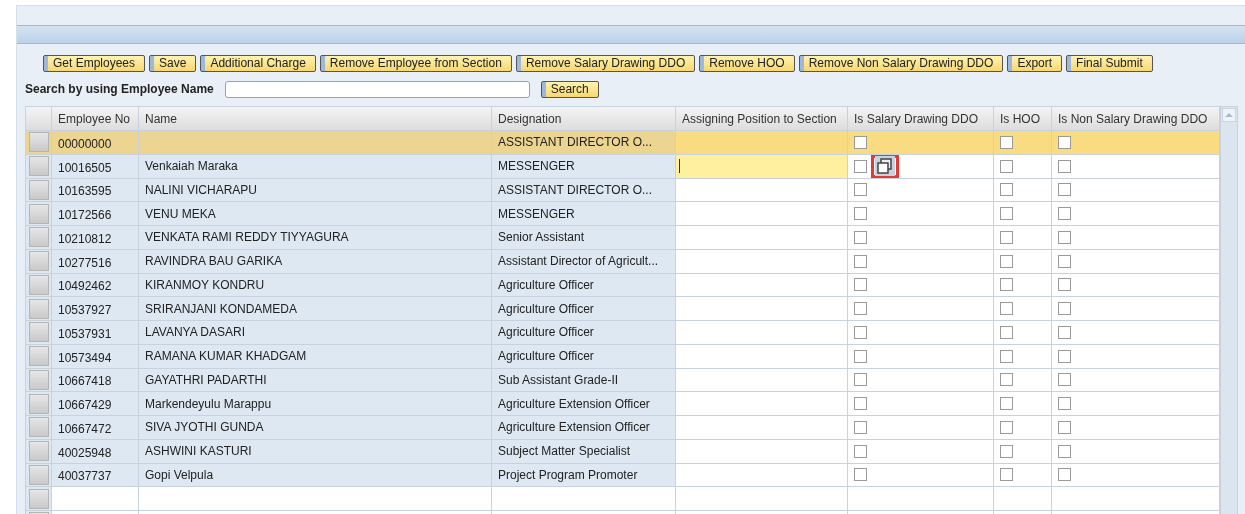 The width and height of the screenshot is (1245, 514). I want to click on table-row: 10537931 LAVANYA DASARI Agriculture Officer, so click(623, 333).